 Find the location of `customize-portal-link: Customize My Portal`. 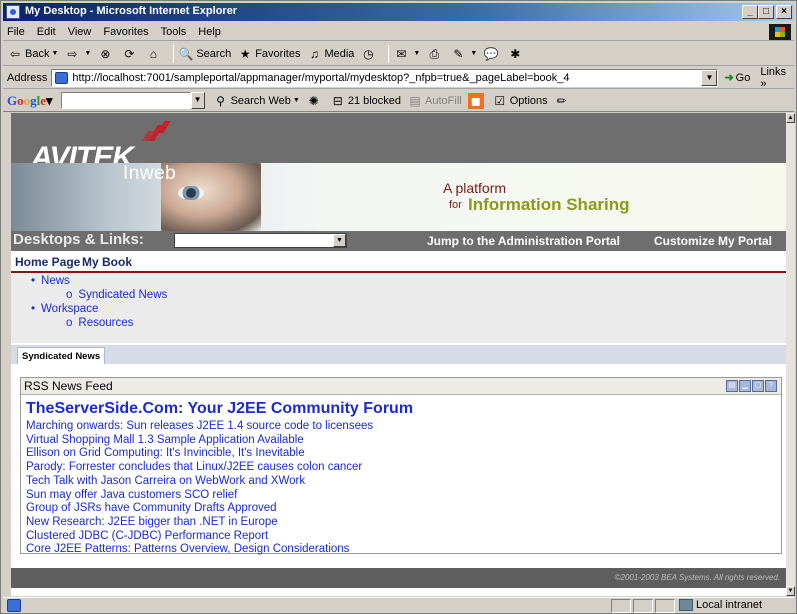

customize-portal-link: Customize My Portal is located at coordinates (713, 241).